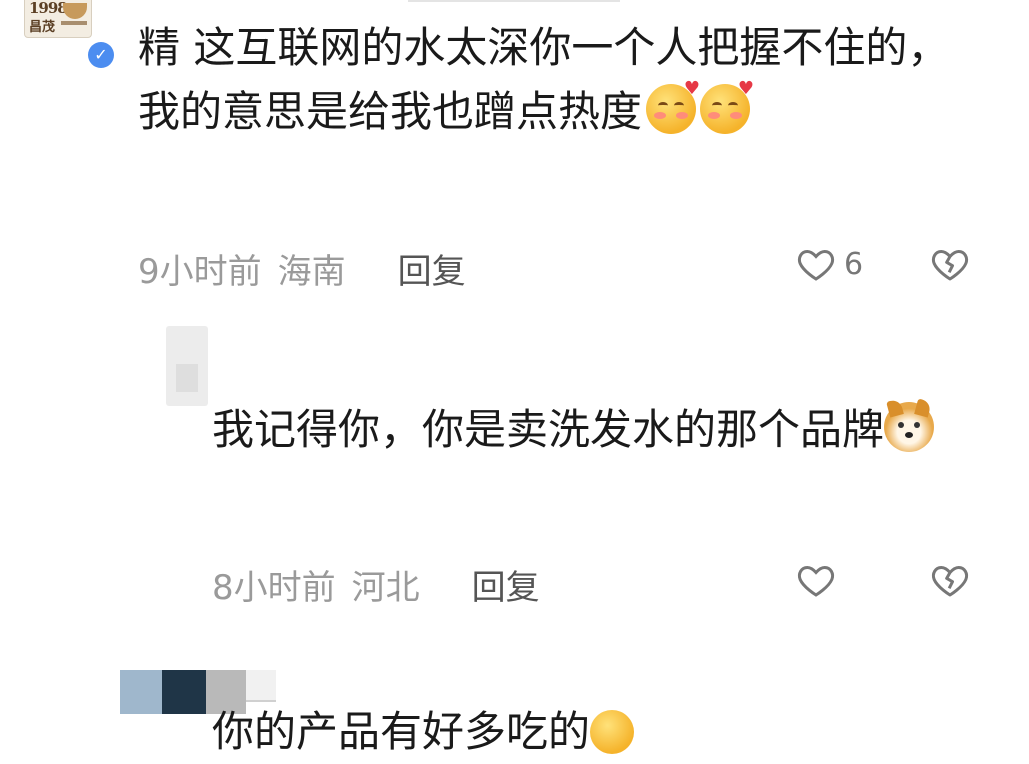 The width and height of the screenshot is (1029, 764). Describe the element at coordinates (48, 8) in the screenshot. I see `avatar-brand-text: 1998` at that location.